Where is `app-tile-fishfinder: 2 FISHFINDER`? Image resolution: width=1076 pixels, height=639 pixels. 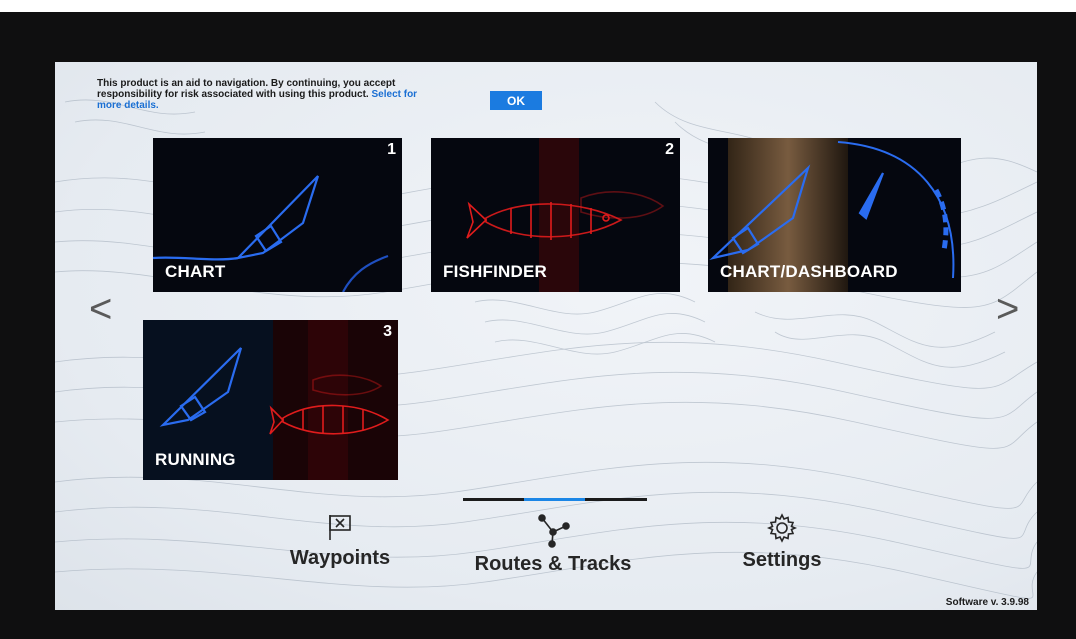
app-tile-fishfinder: 2 FISHFINDER is located at coordinates (555, 215).